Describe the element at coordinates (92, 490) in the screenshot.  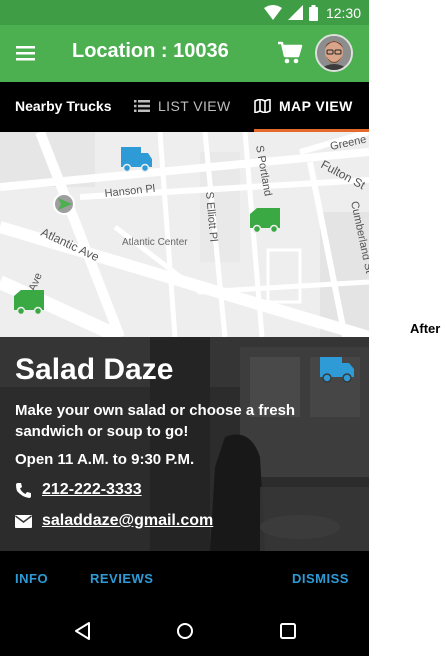
I see `phone-number: 212-222-3333` at that location.